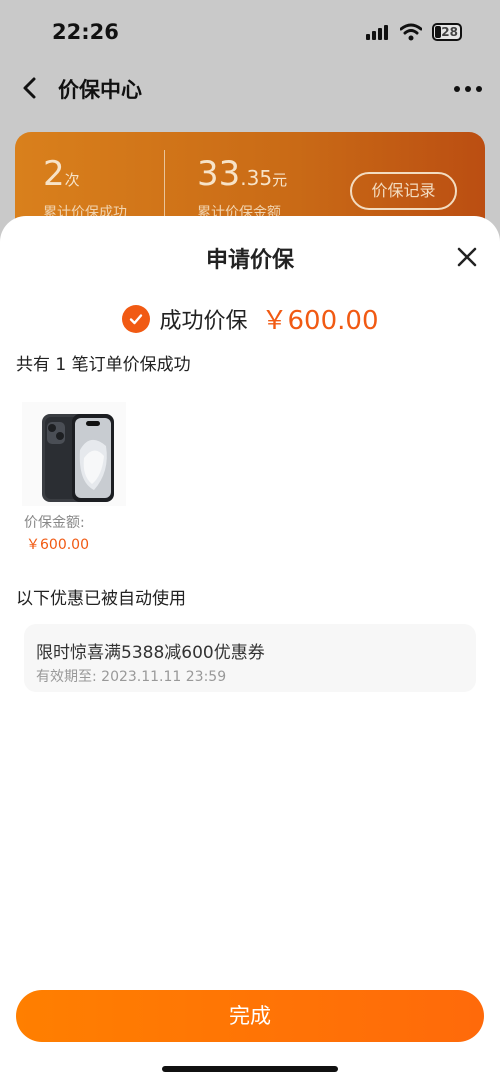  Describe the element at coordinates (164, 185) in the screenshot. I see `stats-divider` at that location.